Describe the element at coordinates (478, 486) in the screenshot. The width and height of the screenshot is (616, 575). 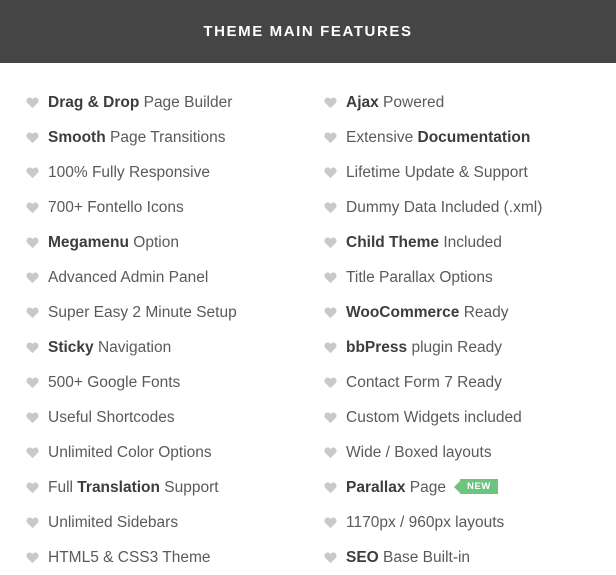
I see `new-badge: NEW` at that location.